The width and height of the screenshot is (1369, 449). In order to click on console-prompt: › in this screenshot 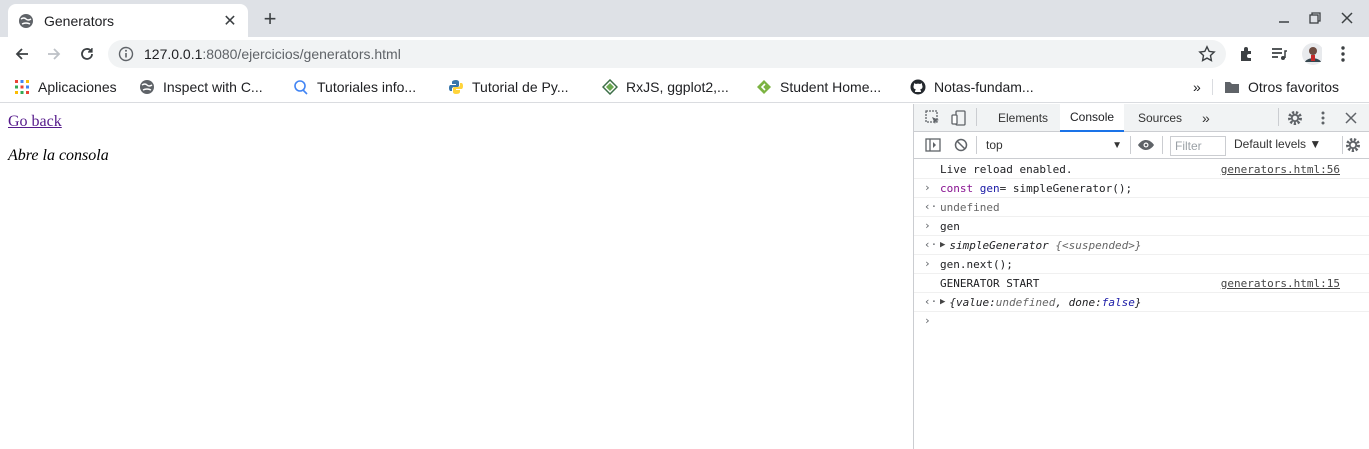, I will do `click(1141, 321)`.